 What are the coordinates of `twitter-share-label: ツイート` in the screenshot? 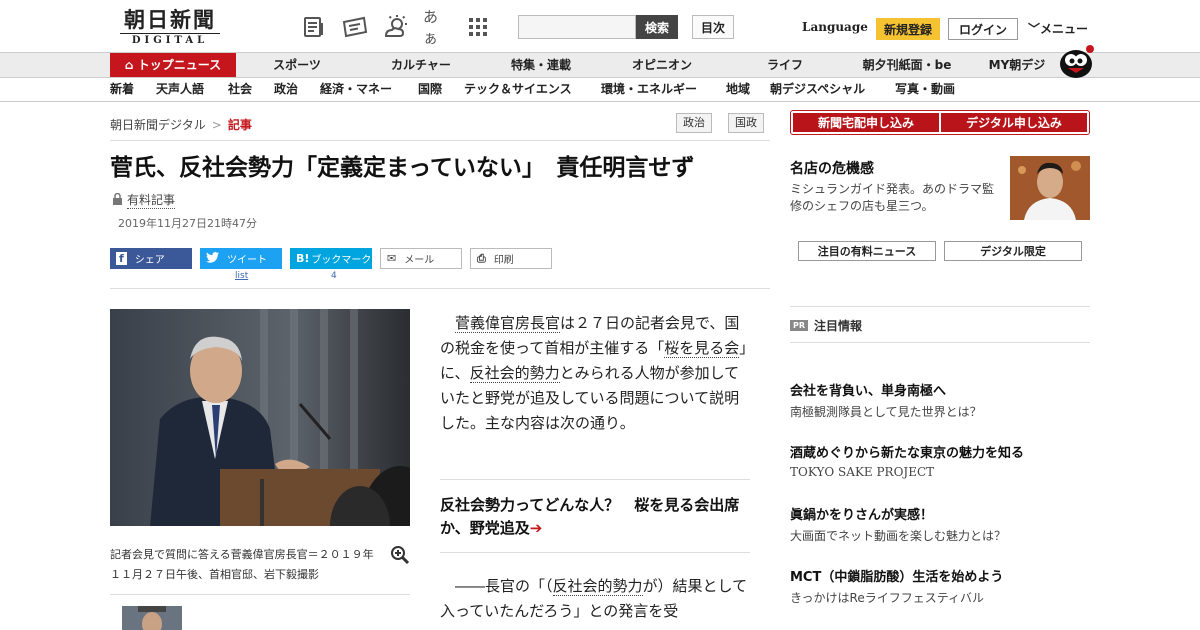 It's located at (247, 260).